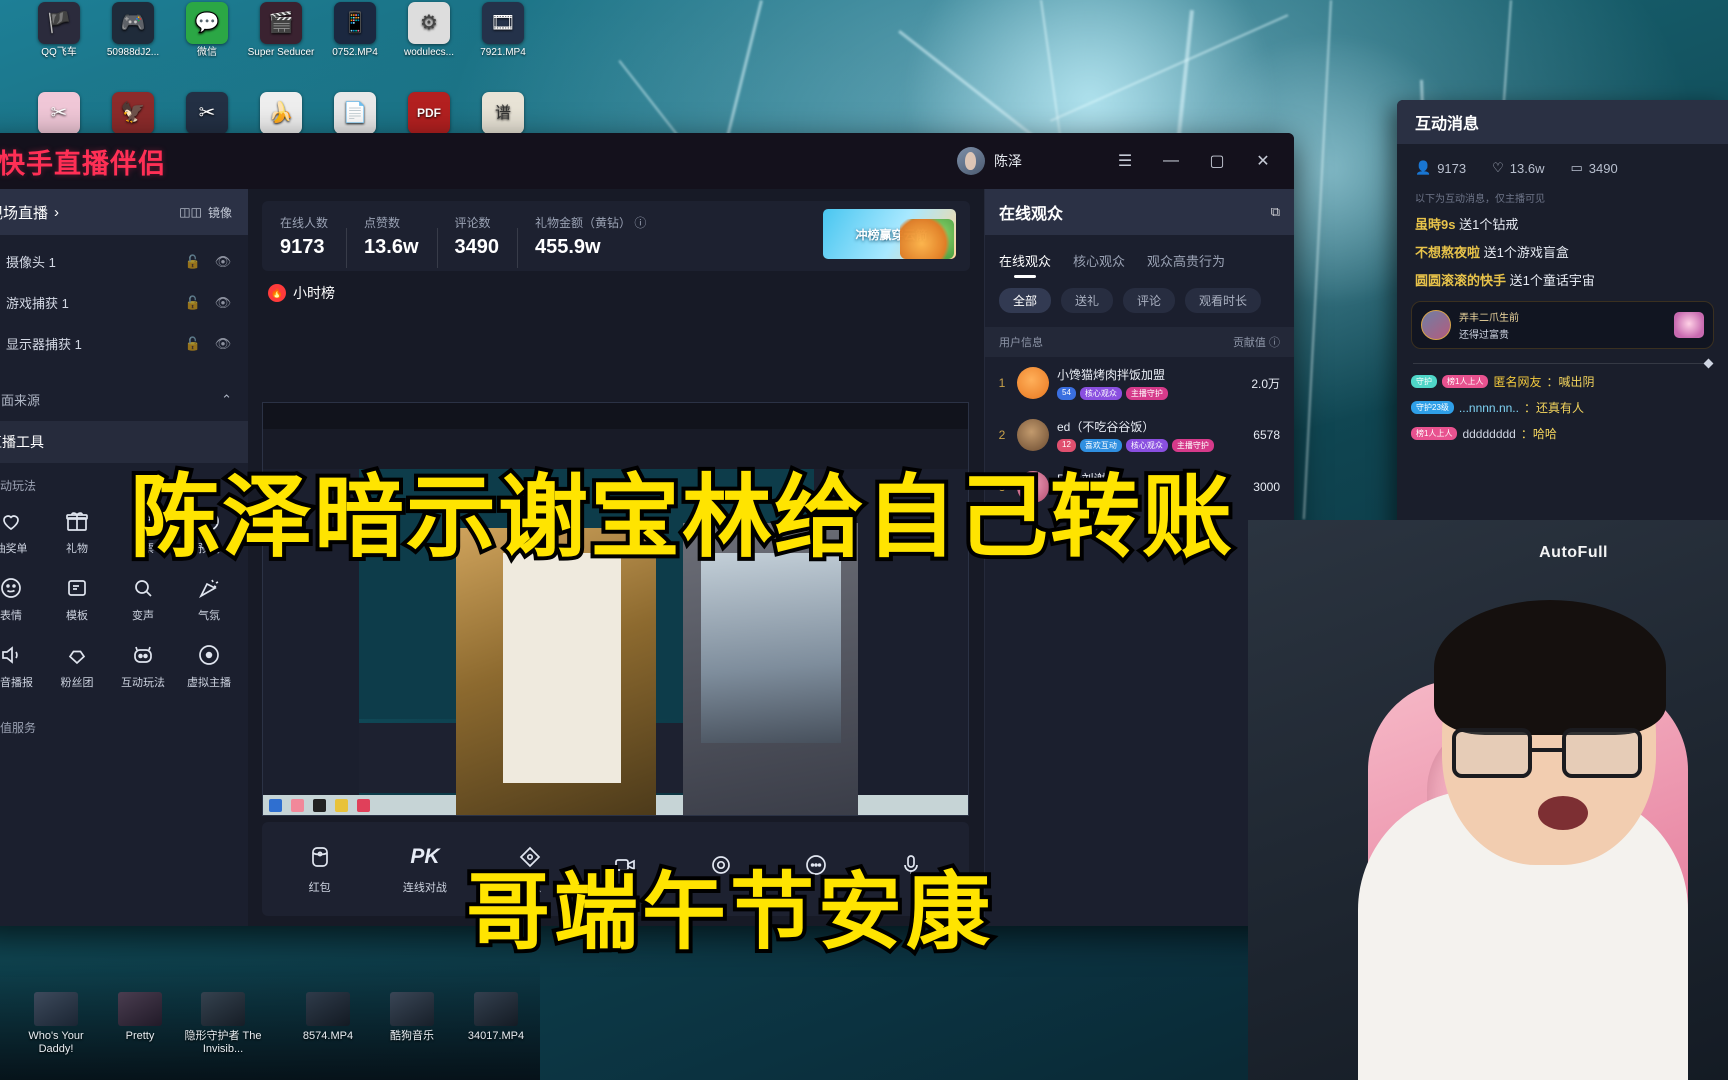 The image size is (1728, 1080). Describe the element at coordinates (1488, 800) in the screenshot. I see `streamer-camera: AutoFull` at that location.